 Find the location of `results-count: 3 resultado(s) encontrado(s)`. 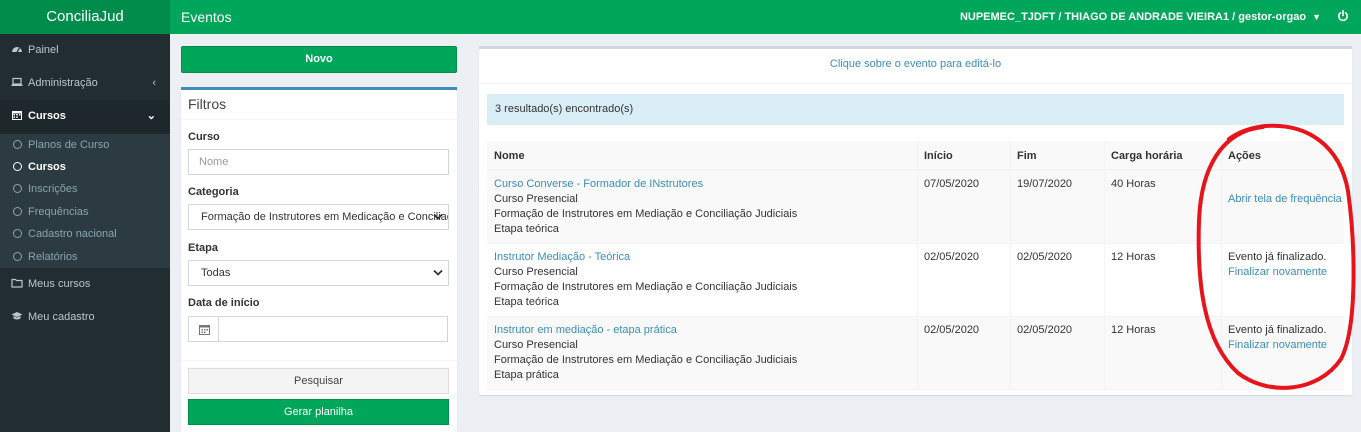

results-count: 3 resultado(s) encontrado(s) is located at coordinates (915, 109).